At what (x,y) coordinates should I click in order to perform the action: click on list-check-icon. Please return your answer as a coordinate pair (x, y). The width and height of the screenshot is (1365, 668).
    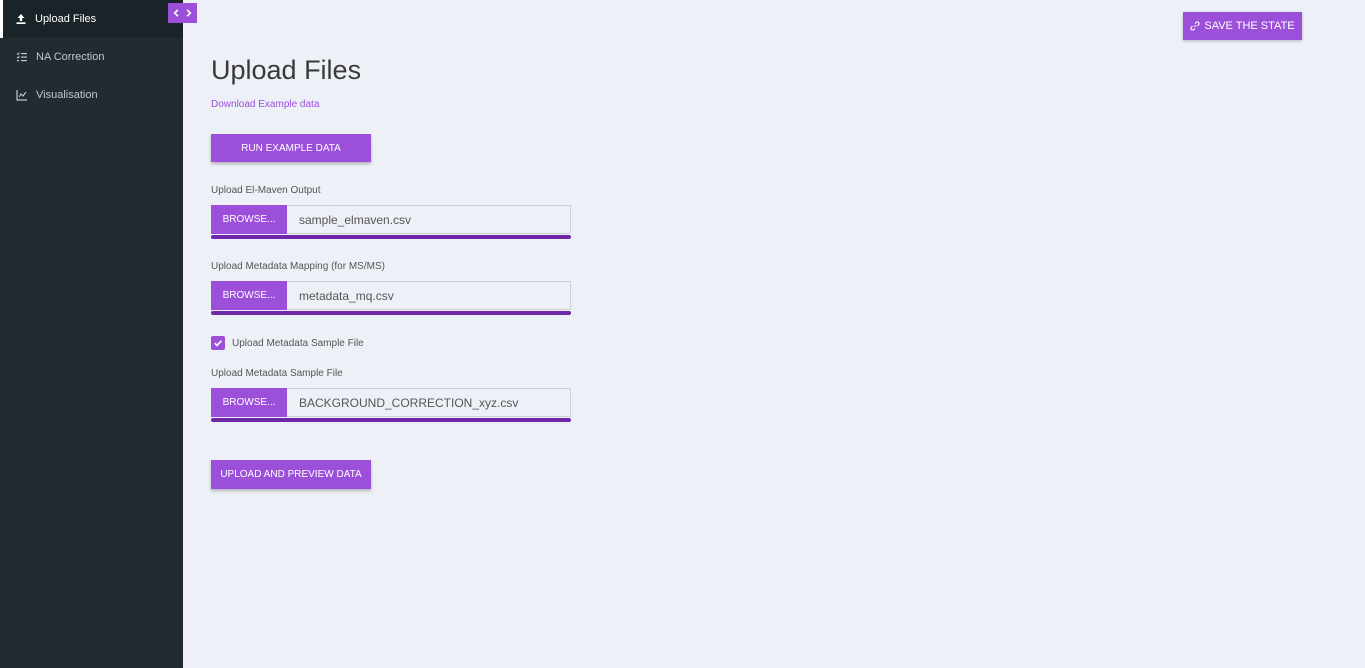
    Looking at the image, I should click on (22, 57).